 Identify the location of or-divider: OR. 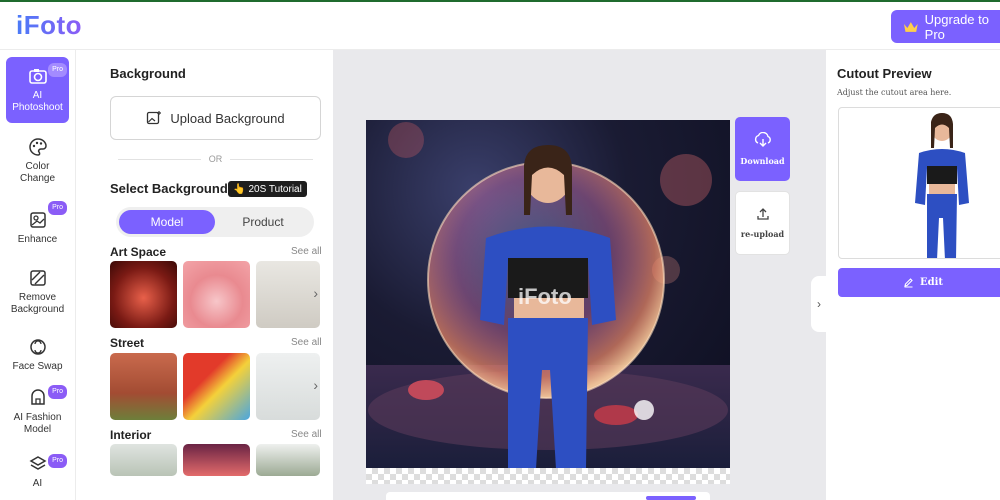
(215, 159).